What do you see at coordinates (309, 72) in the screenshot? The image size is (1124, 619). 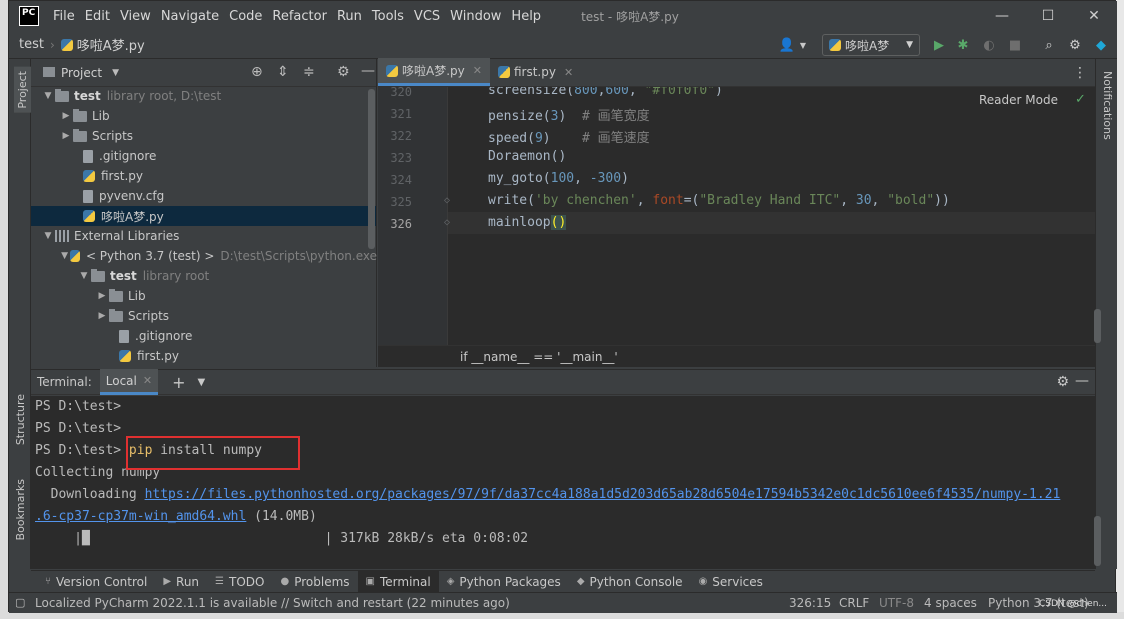 I see `collapse-all-icon: ≑` at bounding box center [309, 72].